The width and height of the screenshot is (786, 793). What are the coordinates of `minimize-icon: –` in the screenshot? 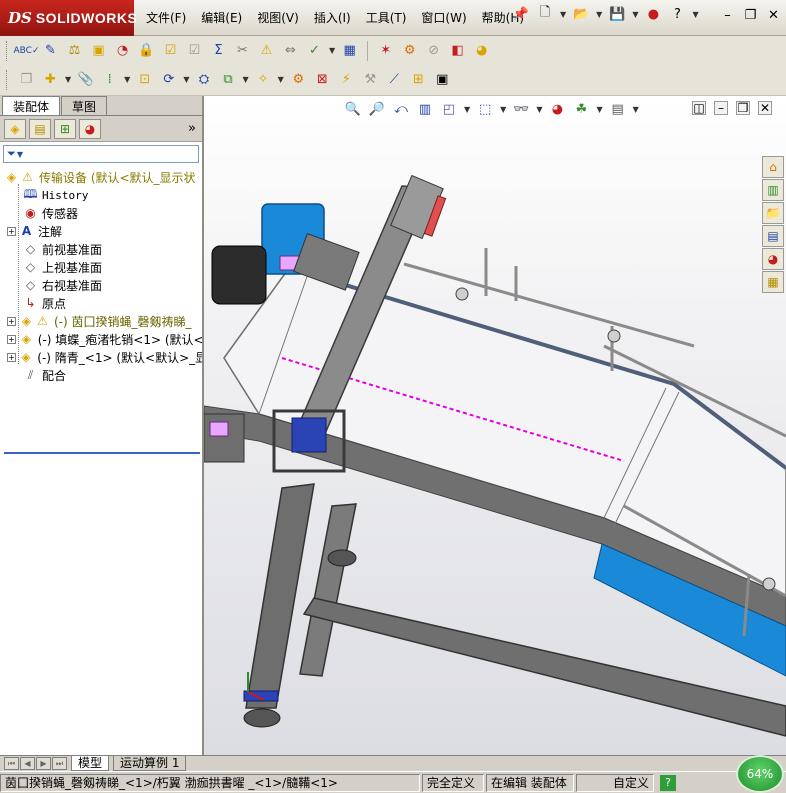 It's located at (727, 15).